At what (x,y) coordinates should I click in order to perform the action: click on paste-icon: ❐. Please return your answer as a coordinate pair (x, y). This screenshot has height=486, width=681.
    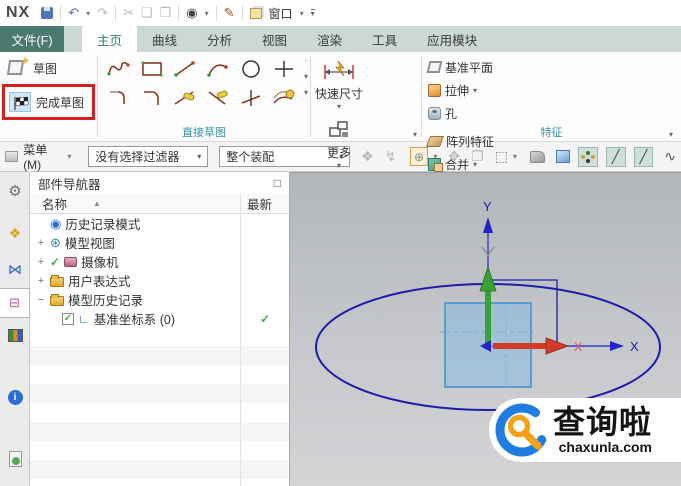
    Looking at the image, I should click on (166, 13).